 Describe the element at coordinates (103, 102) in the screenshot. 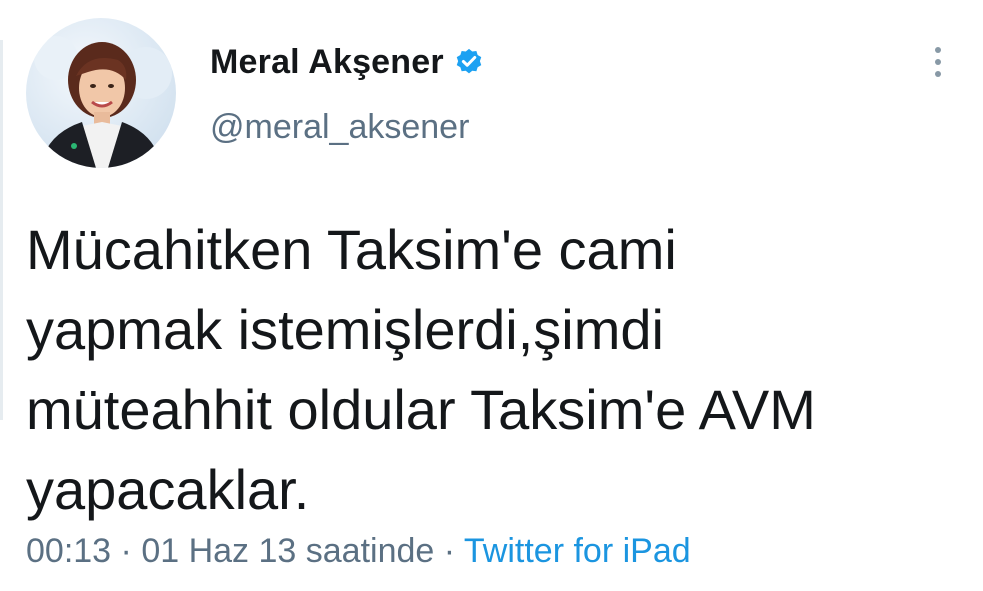

I see `avatar-image` at that location.